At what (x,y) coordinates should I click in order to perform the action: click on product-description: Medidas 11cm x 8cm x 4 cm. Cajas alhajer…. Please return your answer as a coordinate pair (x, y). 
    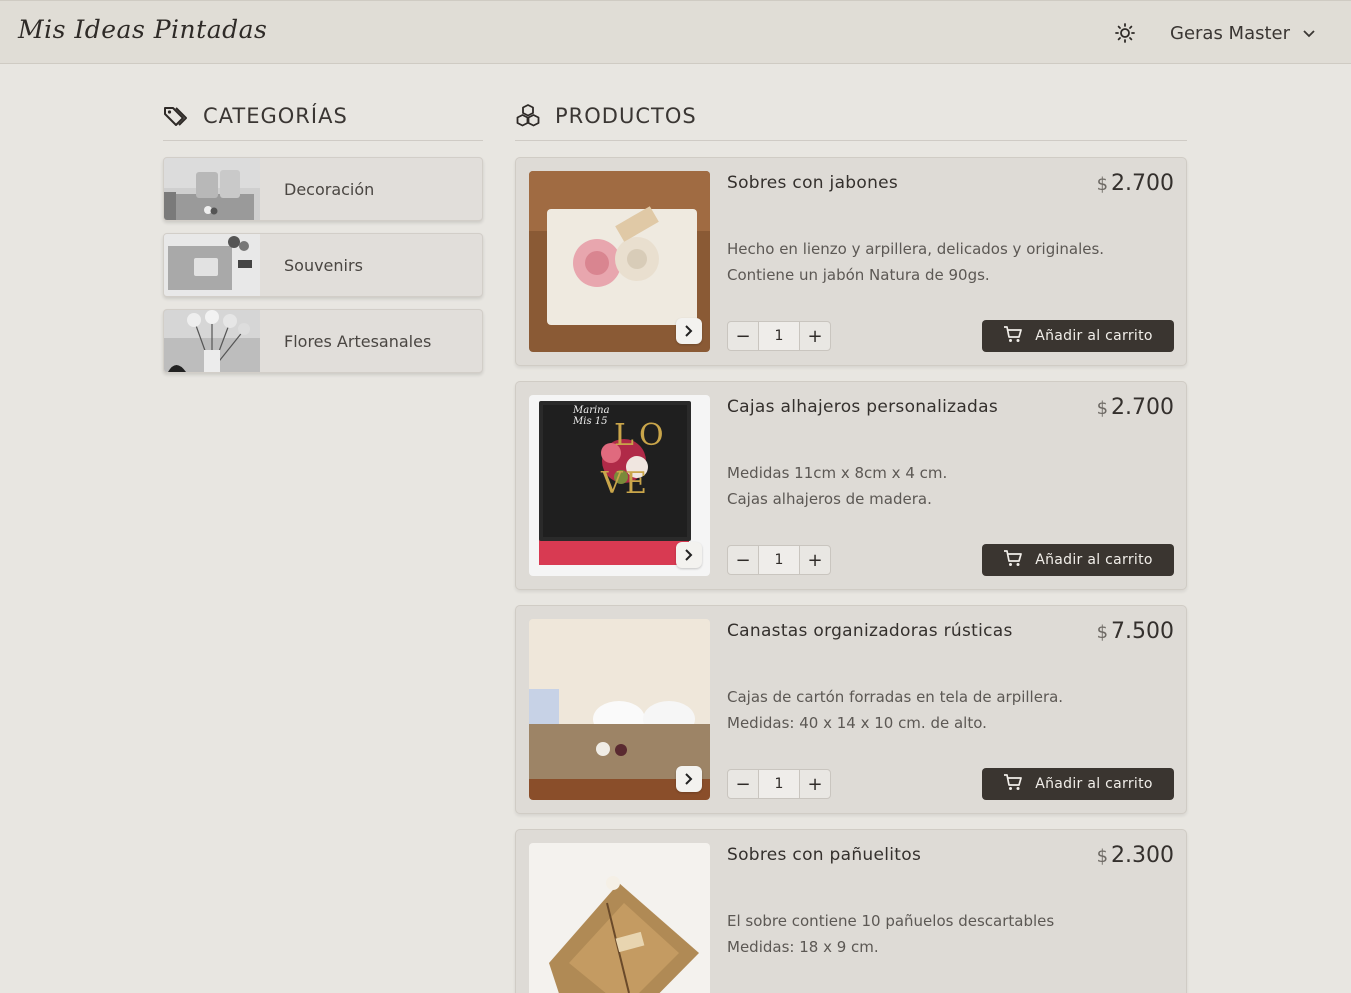
    Looking at the image, I should click on (947, 486).